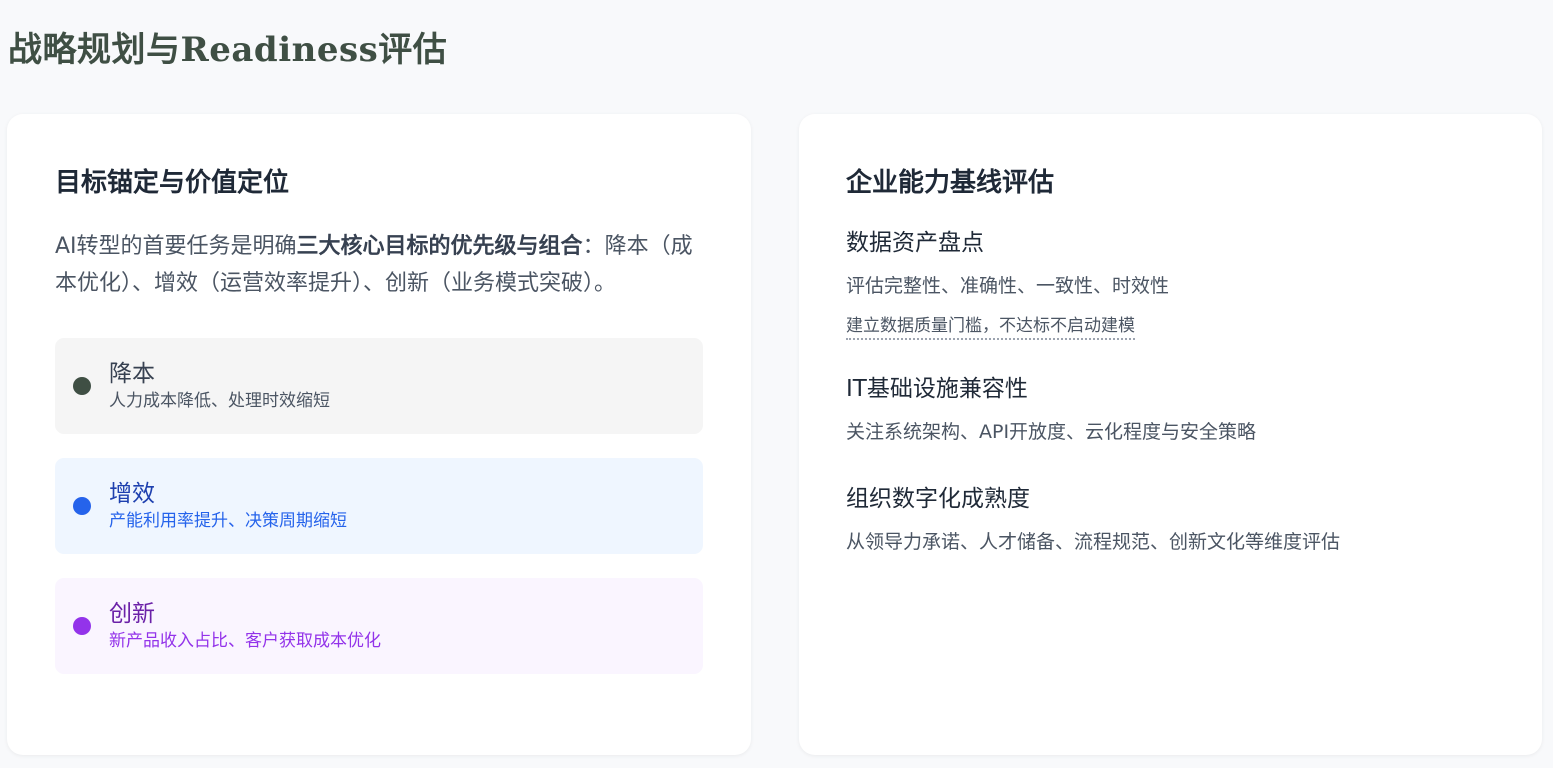  I want to click on goal-item-efficiency: 增效 产能利用率提升、决策周期缩短, so click(379, 506).